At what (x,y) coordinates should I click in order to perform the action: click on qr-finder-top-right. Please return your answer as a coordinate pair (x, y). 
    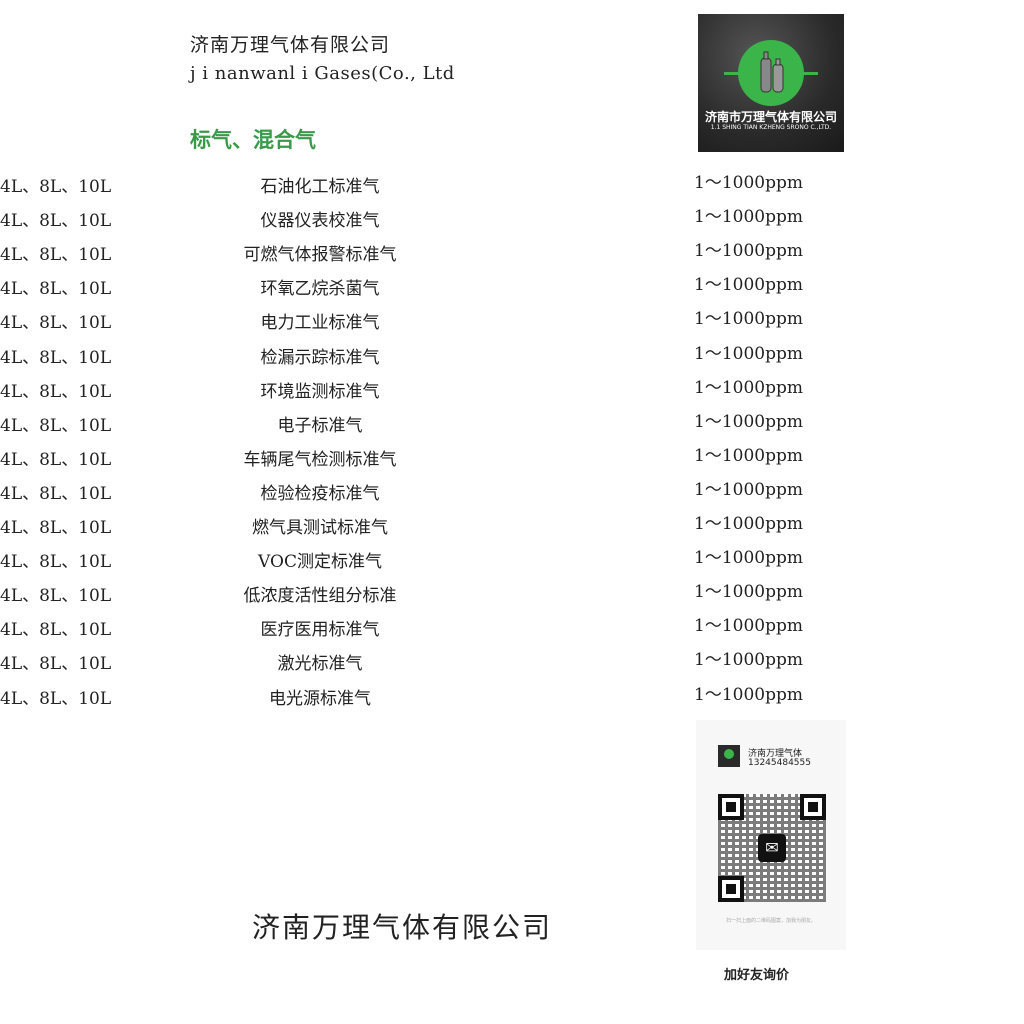
    Looking at the image, I should click on (813, 807).